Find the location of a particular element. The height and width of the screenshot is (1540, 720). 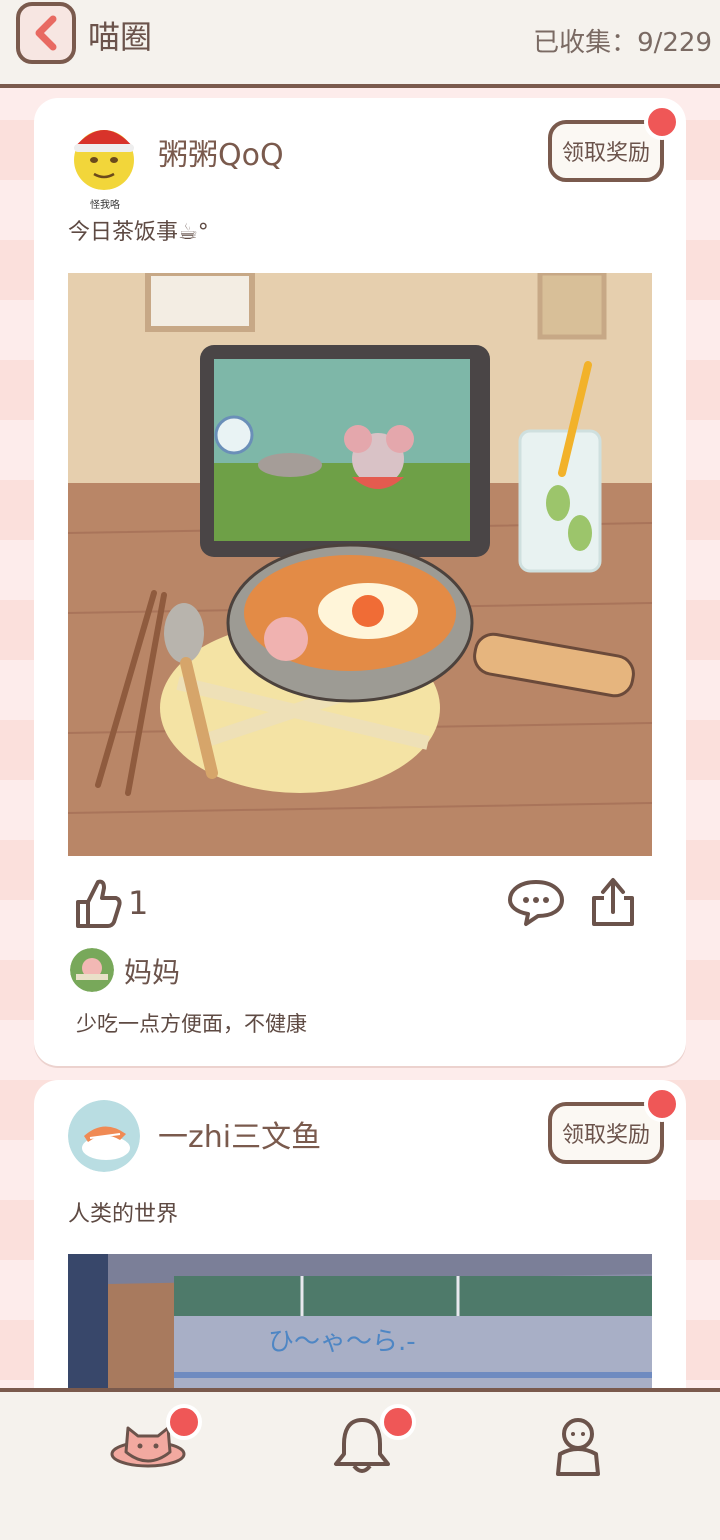

comment-text: 少吃一点方便面，不健康 is located at coordinates (191, 1024).